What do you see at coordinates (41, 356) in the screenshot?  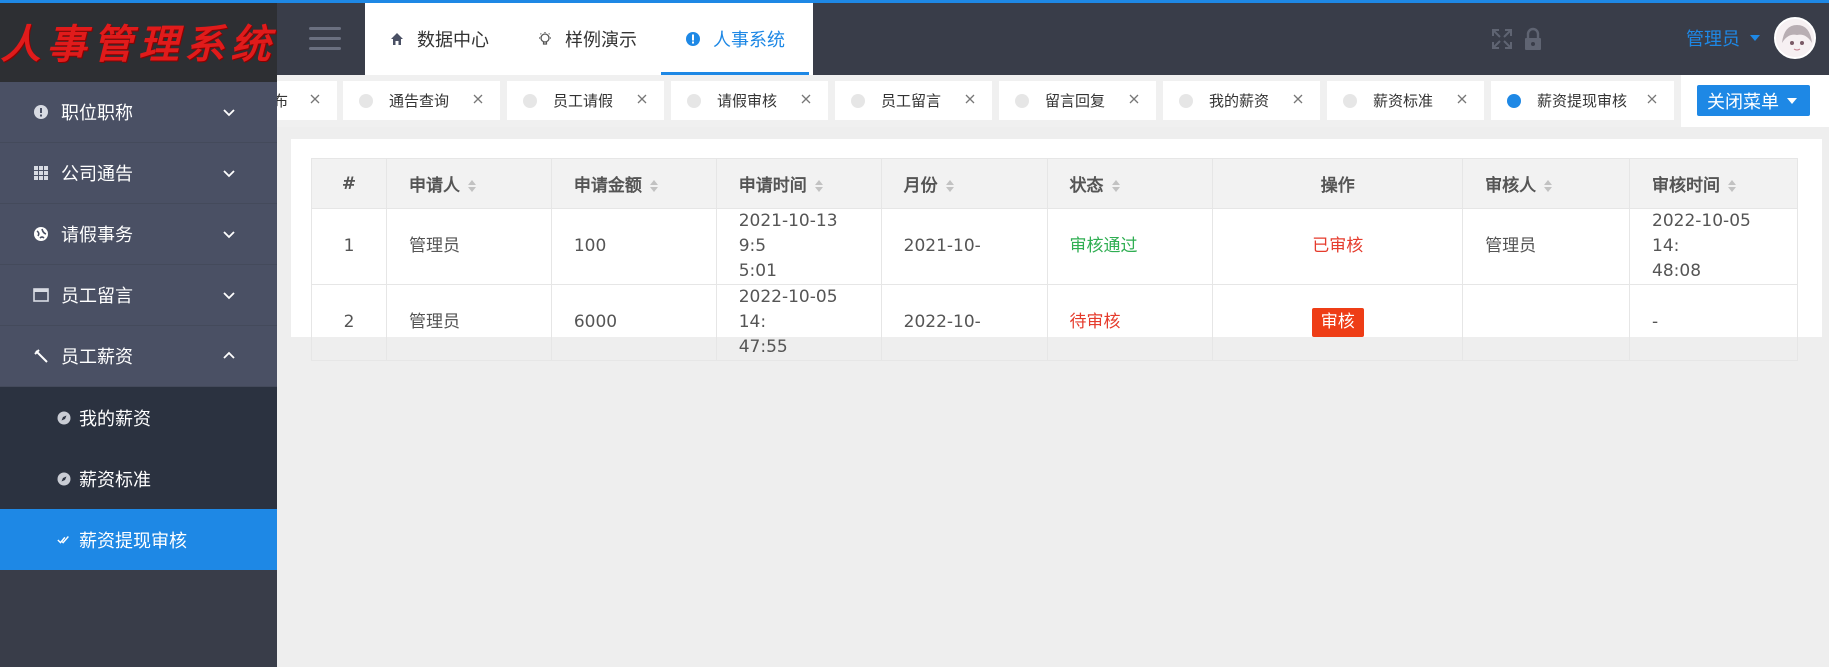 I see `wrench-icon` at bounding box center [41, 356].